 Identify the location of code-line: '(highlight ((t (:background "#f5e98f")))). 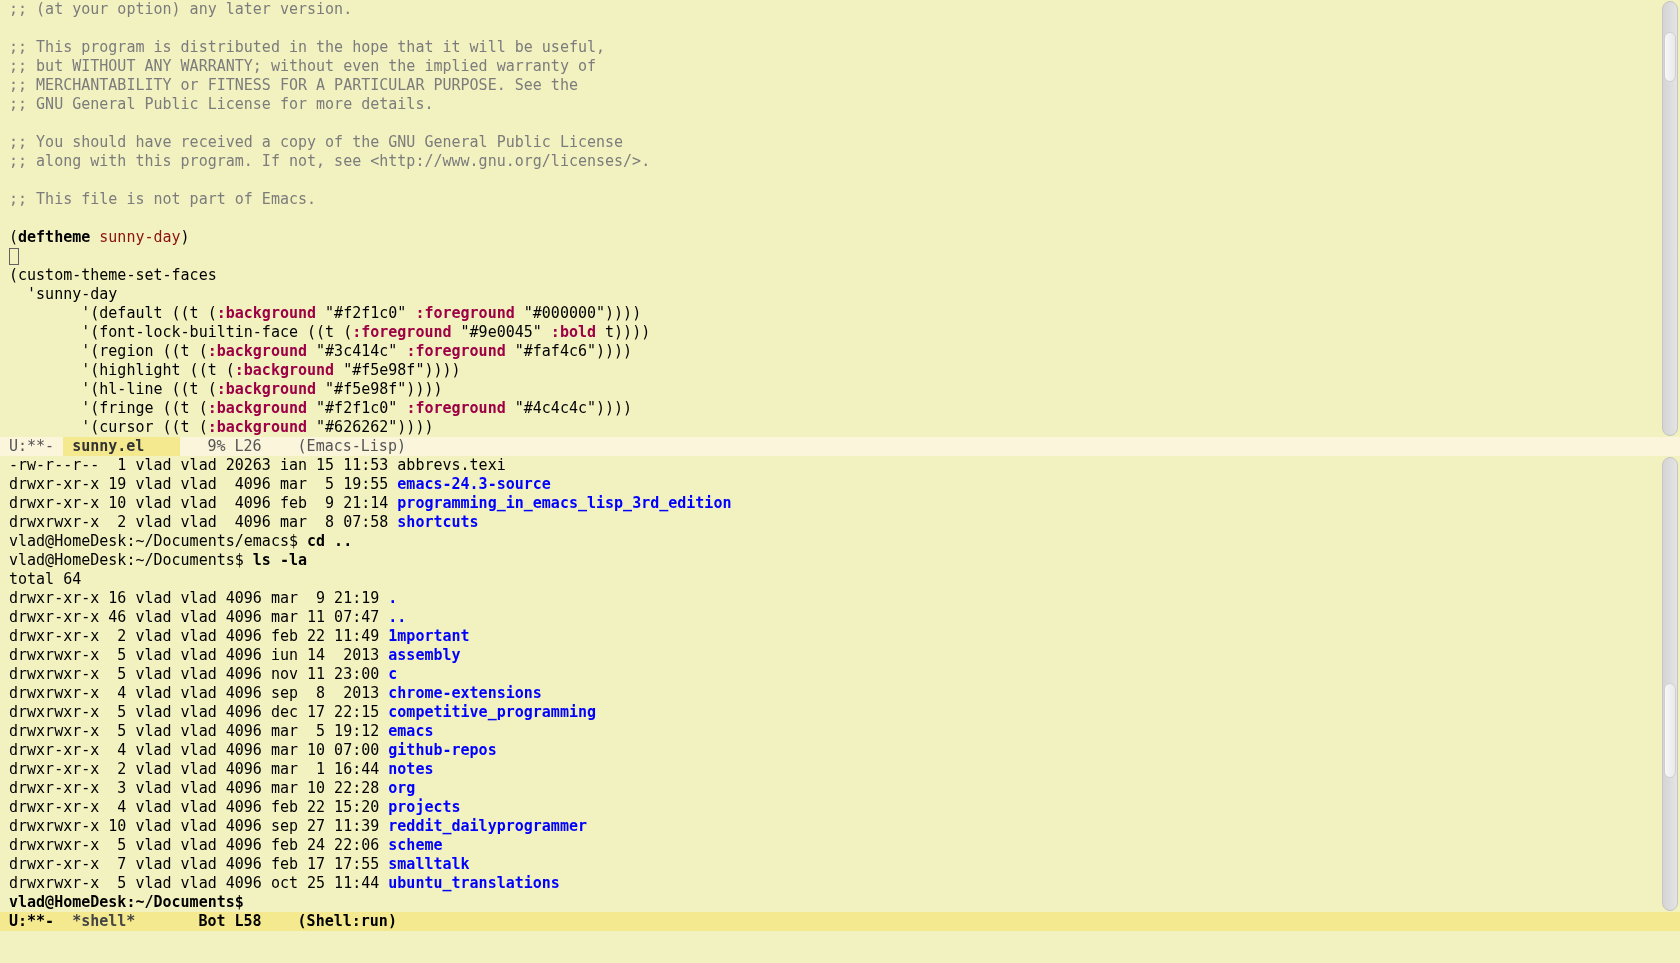
(271, 370).